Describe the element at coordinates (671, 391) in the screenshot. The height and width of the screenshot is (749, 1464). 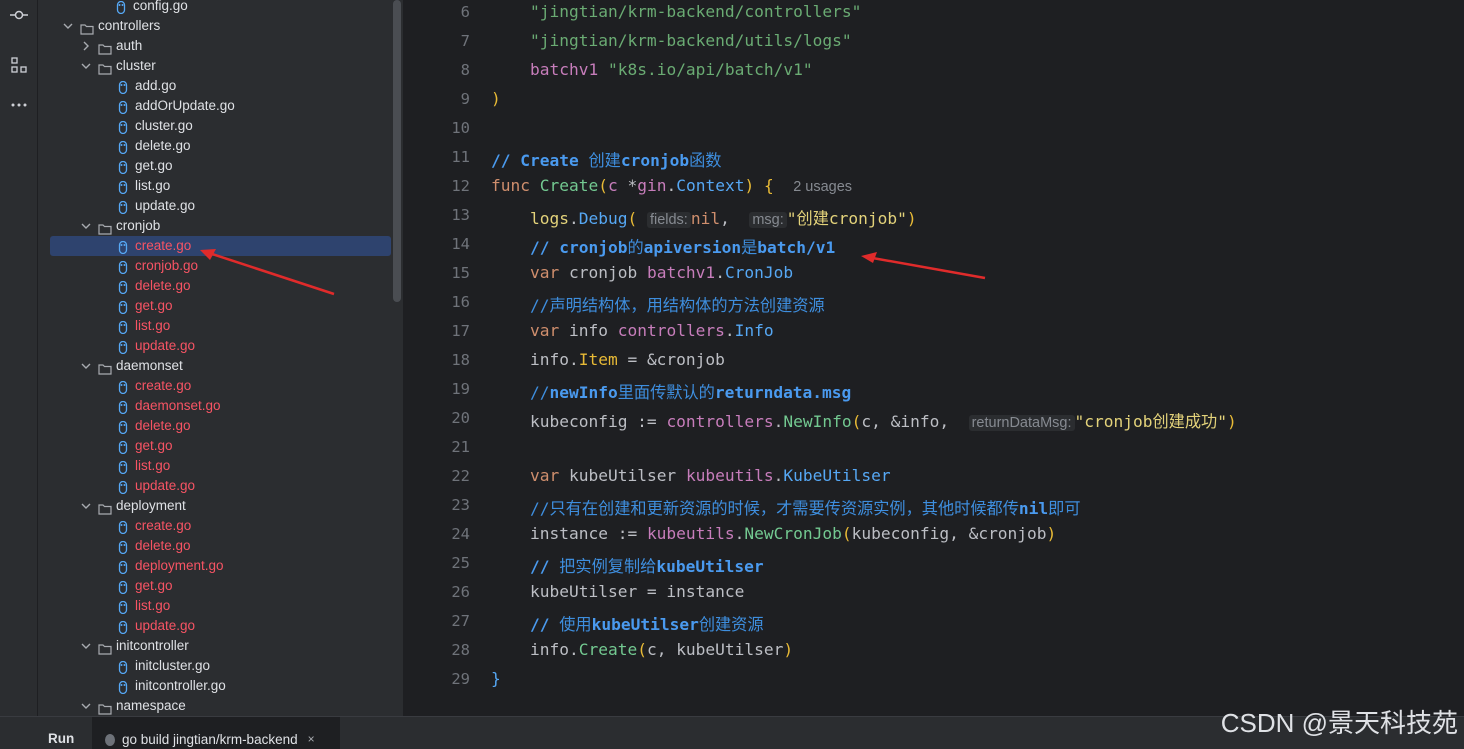
I see `code-line: //newInfo里面传默认的returndata.msg` at that location.